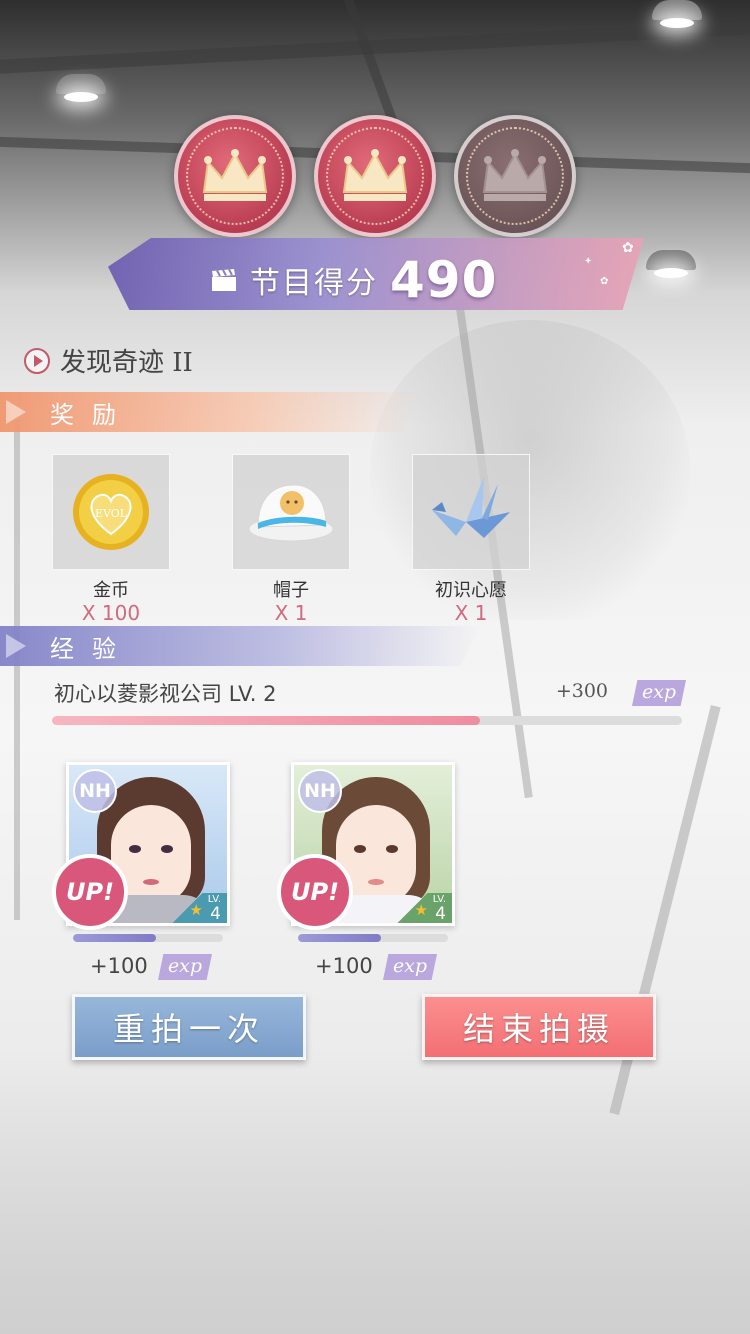 The width and height of the screenshot is (750, 1334). I want to click on stage-title: 发现奇迹 II, so click(108, 360).